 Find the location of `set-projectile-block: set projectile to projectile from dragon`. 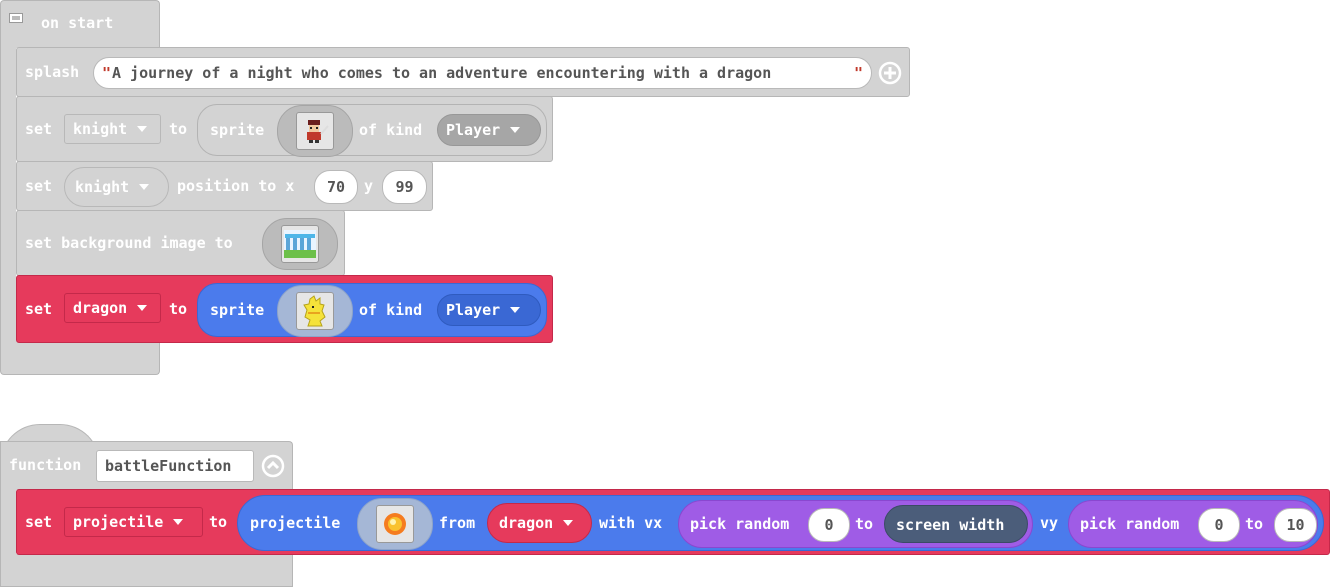

set-projectile-block: set projectile to projectile from dragon is located at coordinates (673, 522).